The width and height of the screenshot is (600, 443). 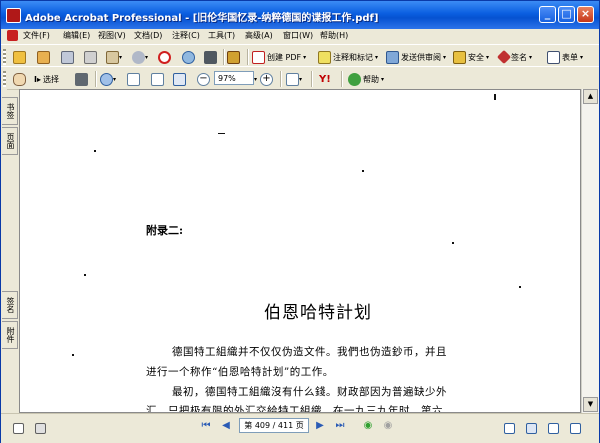 What do you see at coordinates (224, 57) in the screenshot?
I see `toolbar-separator` at bounding box center [224, 57].